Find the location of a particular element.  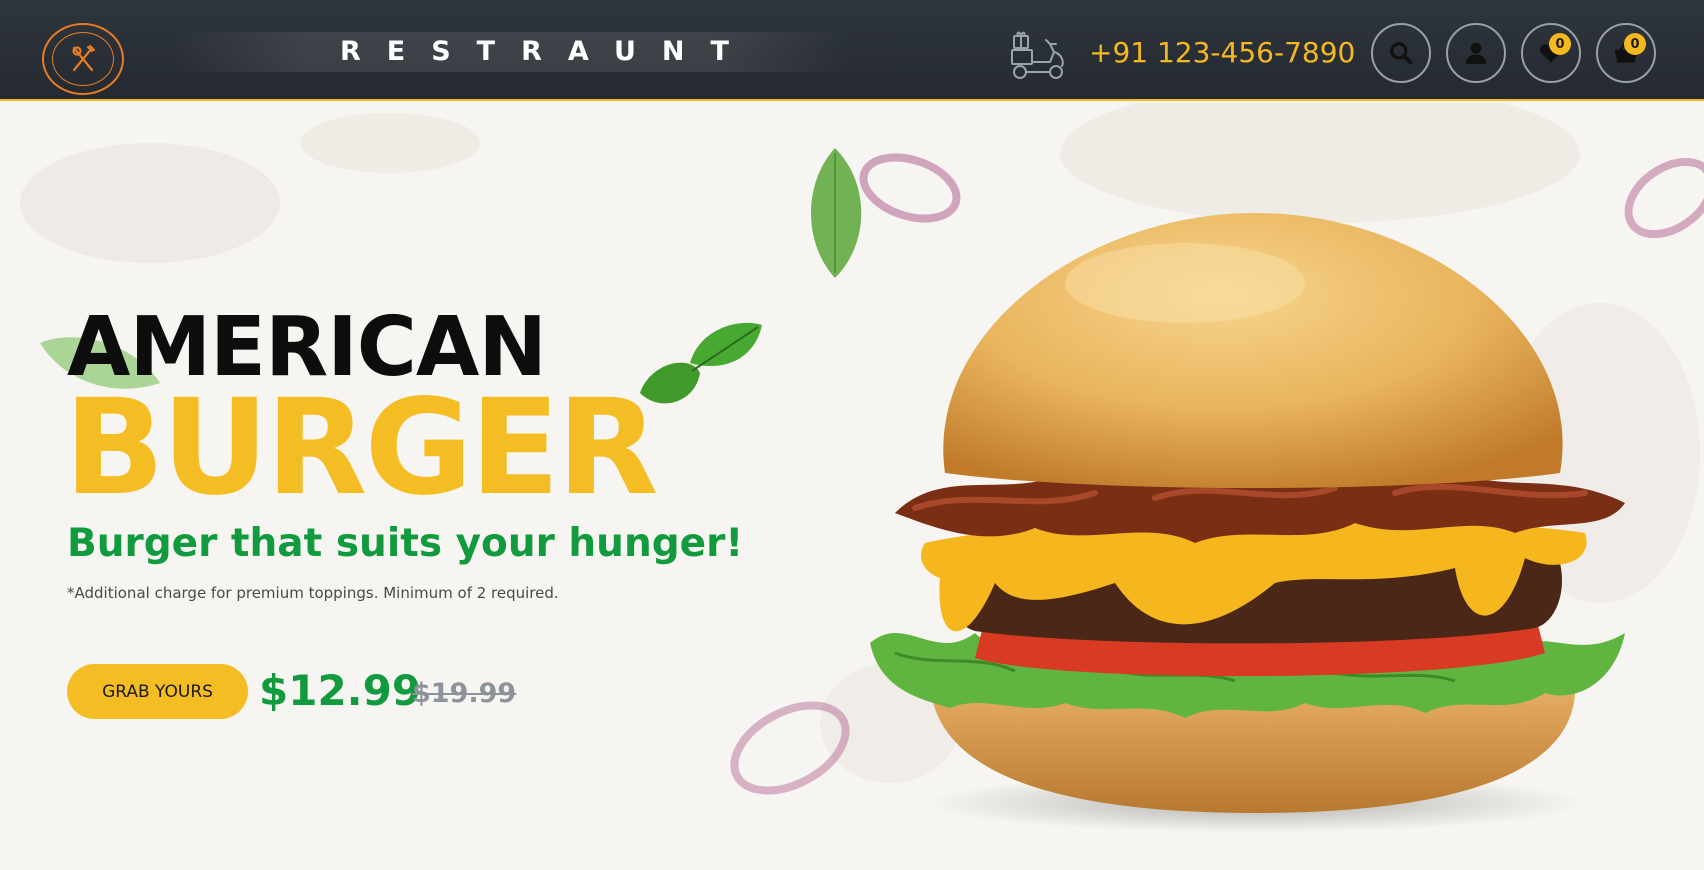

cart-count-badge: 0 is located at coordinates (1635, 44).